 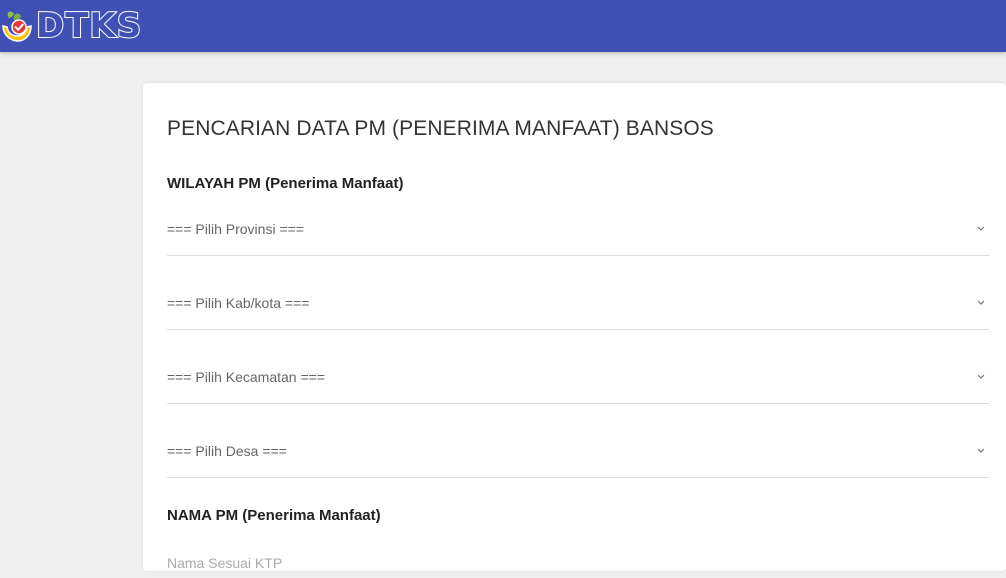 I want to click on wilayah-section-label: WILAYAH PM (Penerima Manfaat), so click(x=285, y=183).